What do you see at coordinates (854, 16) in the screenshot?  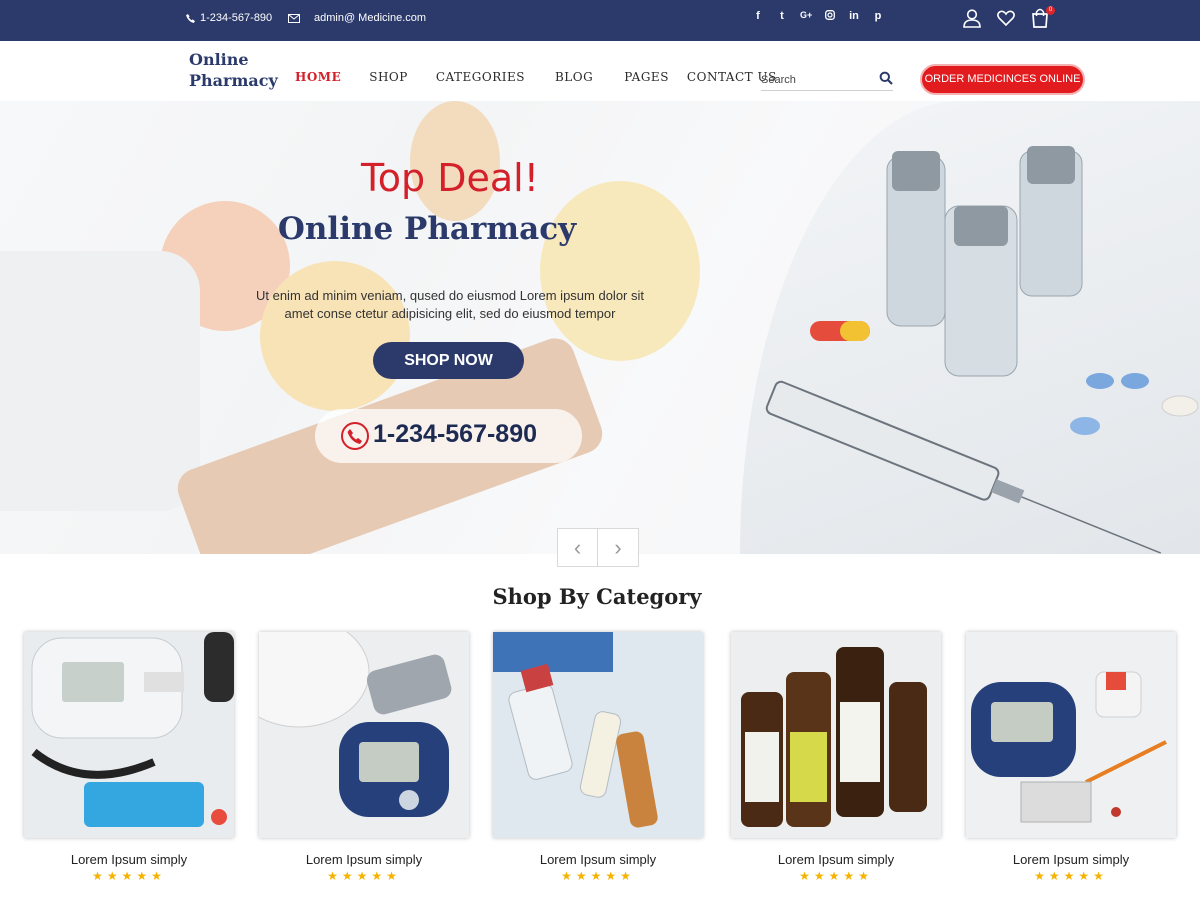 I see `linkedin-icon: in` at bounding box center [854, 16].